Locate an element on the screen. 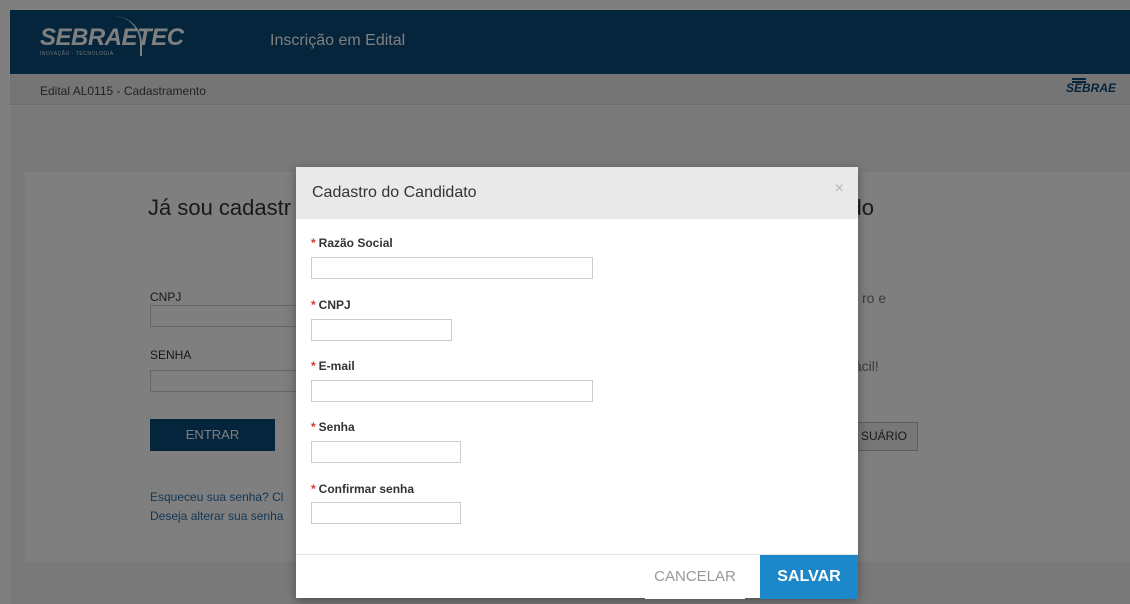 The width and height of the screenshot is (1130, 604). senha-field-label-text: Senha is located at coordinates (336, 427).